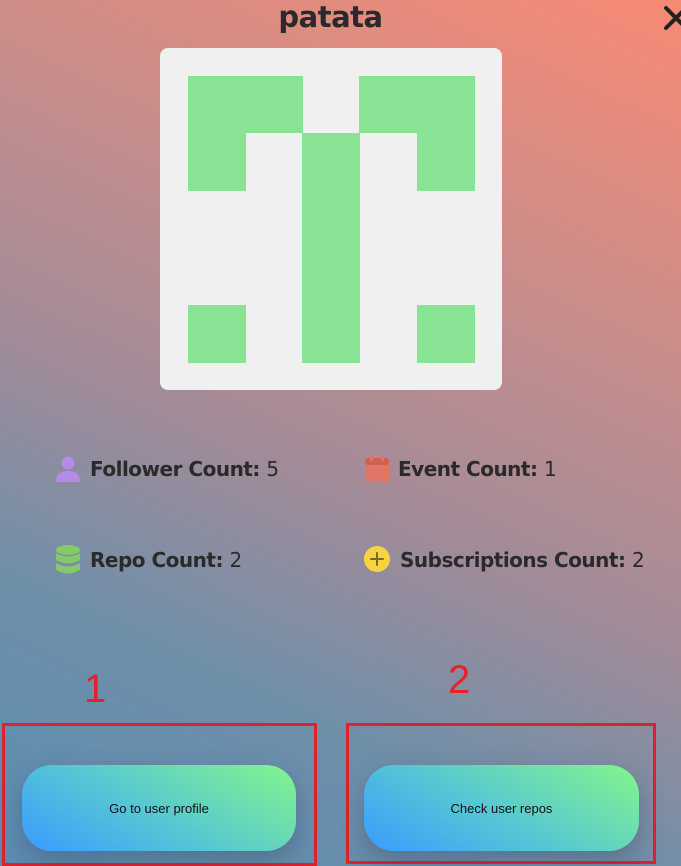 The height and width of the screenshot is (866, 681). I want to click on repo-count-stat: Repo Count : 2, so click(149, 560).